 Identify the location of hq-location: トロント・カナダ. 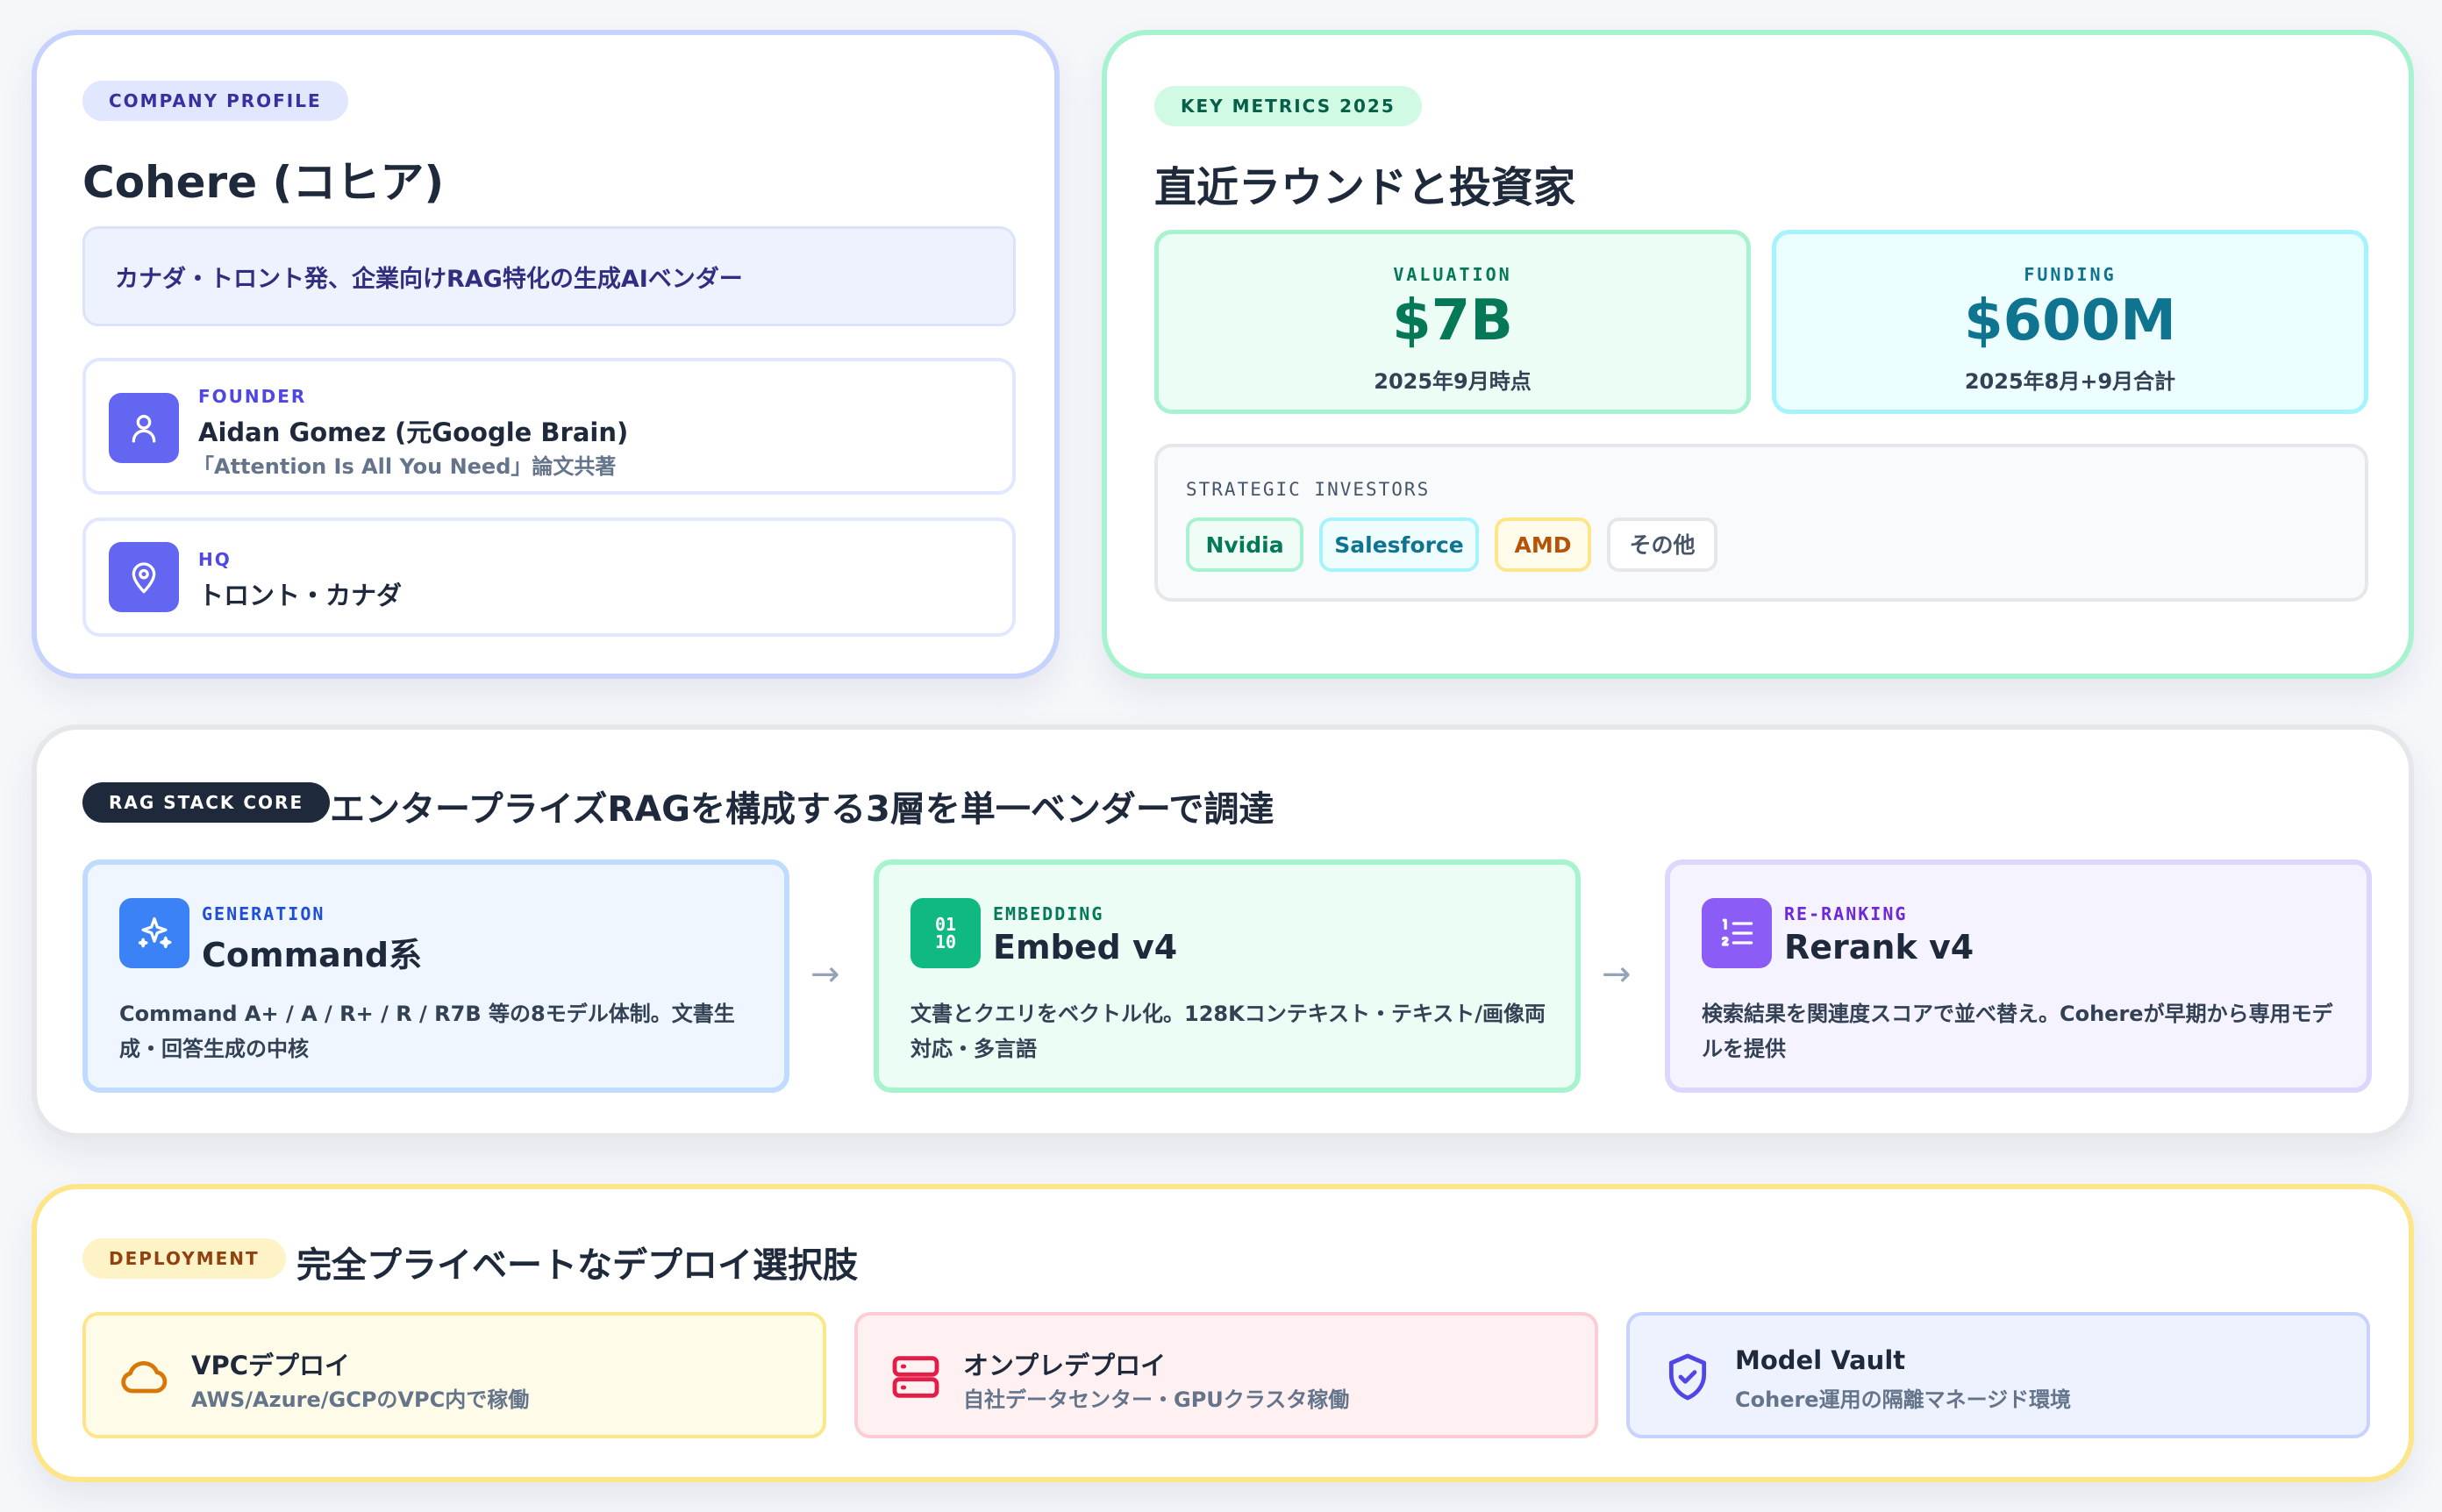
(301, 595).